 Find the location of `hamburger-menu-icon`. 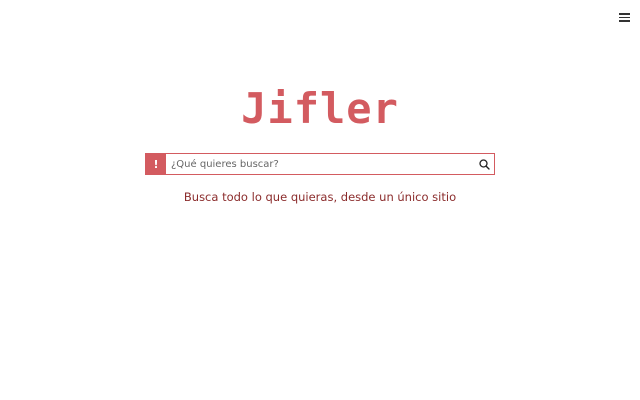

hamburger-menu-icon is located at coordinates (624, 18).